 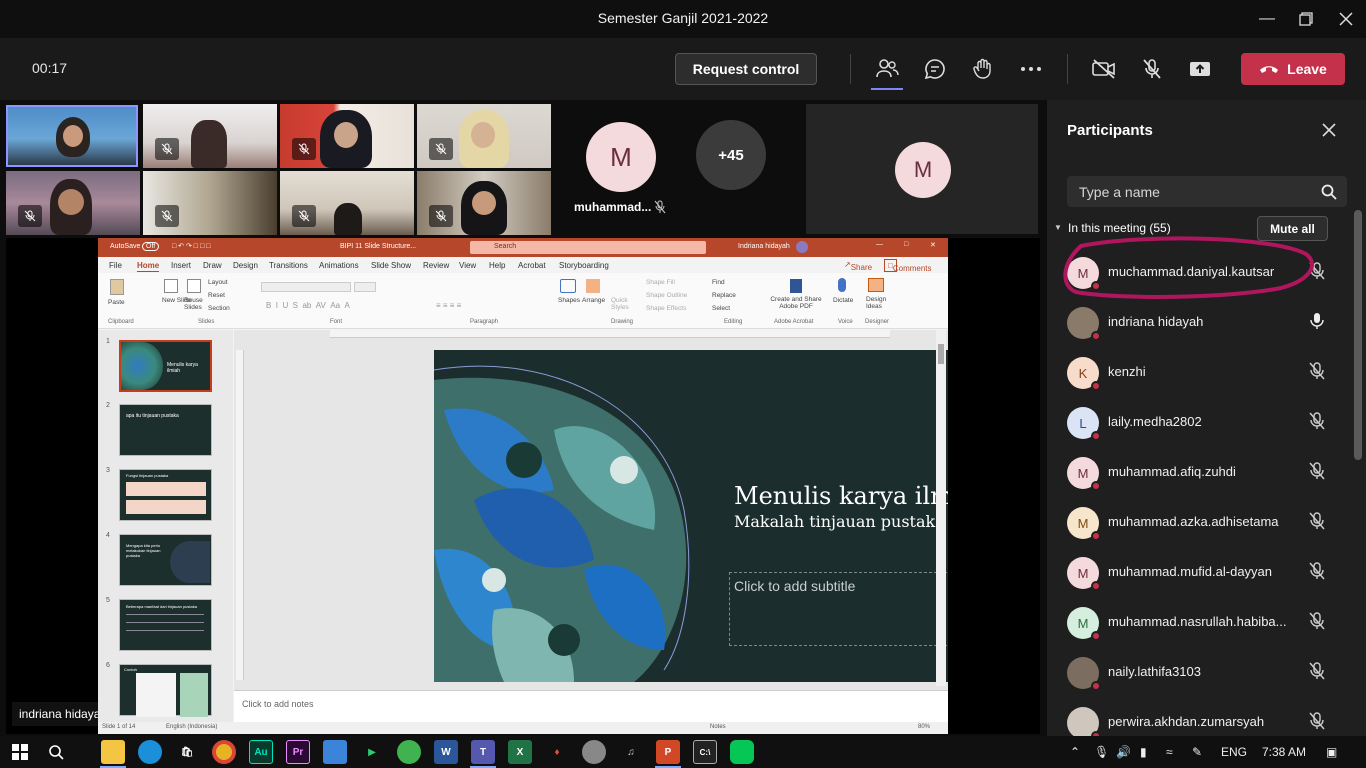 I want to click on slide-thumbnail: Fungsi tinjauan pustaka, so click(x=165, y=495).